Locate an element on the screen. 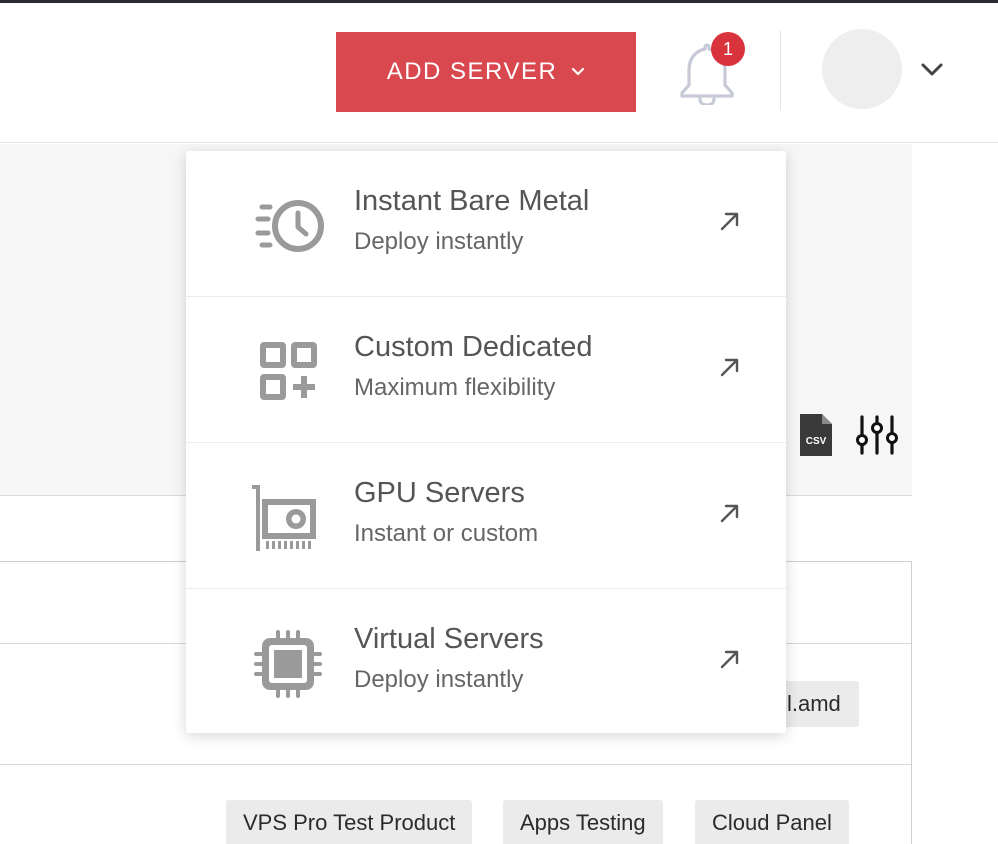  filter-settings-icon is located at coordinates (877, 435).